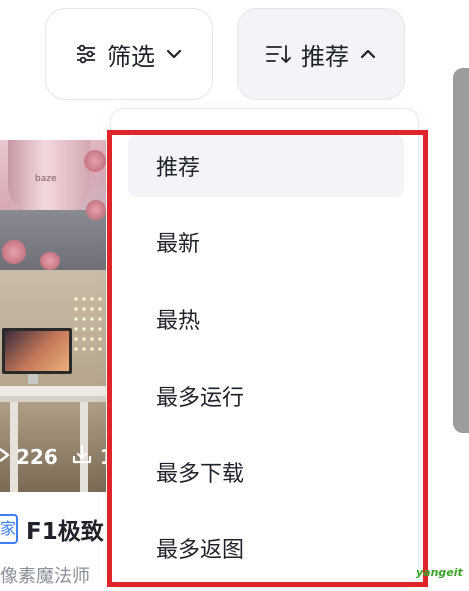  What do you see at coordinates (46, 179) in the screenshot?
I see `product-logo-text: baze` at bounding box center [46, 179].